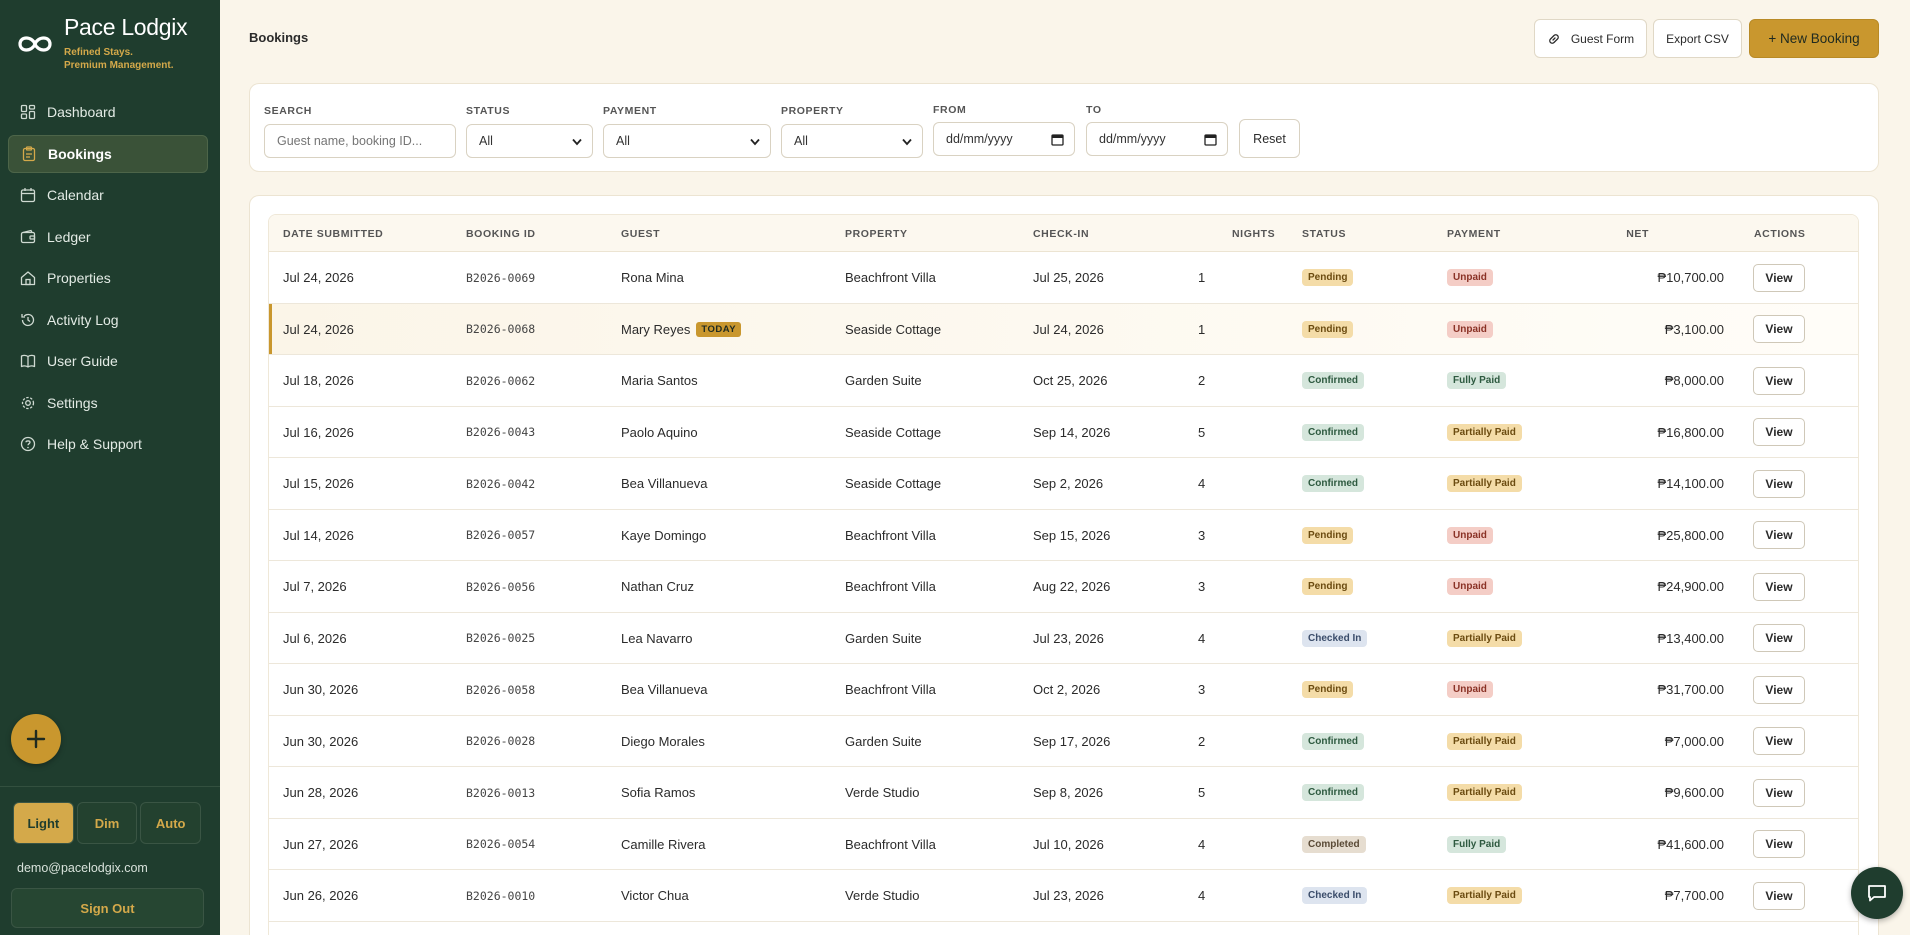 Image resolution: width=1910 pixels, height=935 pixels. I want to click on sidebar-item-properties: Properties, so click(108, 278).